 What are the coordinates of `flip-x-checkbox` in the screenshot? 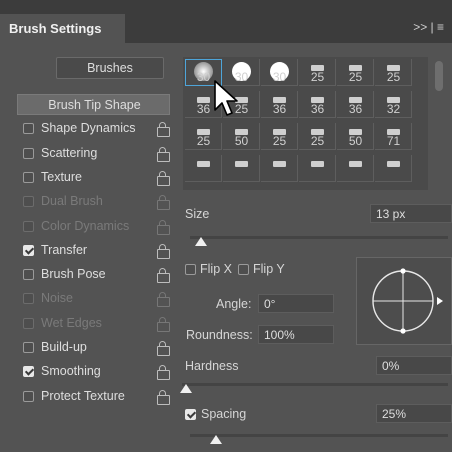 It's located at (190, 269).